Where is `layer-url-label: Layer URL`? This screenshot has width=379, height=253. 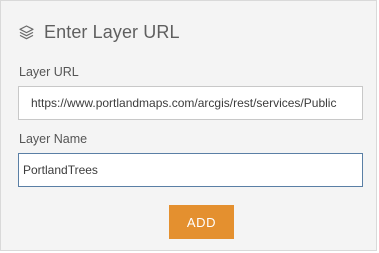
layer-url-label: Layer URL is located at coordinates (49, 72).